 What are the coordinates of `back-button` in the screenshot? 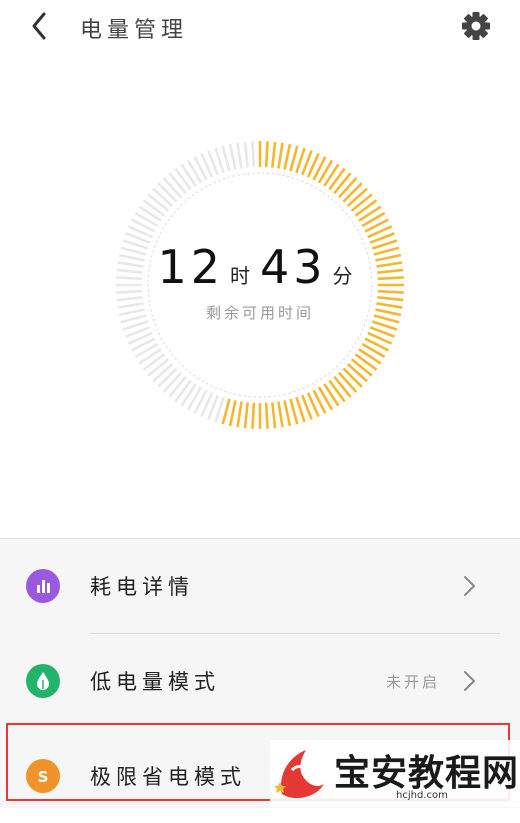 It's located at (40, 26).